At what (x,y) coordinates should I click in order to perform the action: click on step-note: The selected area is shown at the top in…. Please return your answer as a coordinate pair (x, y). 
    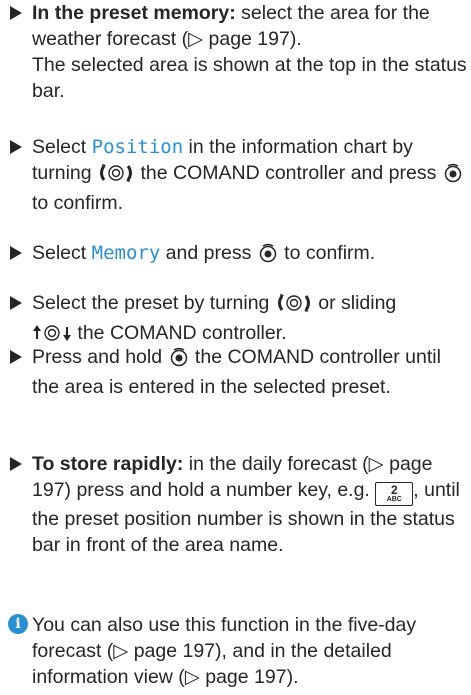
    Looking at the image, I should click on (249, 78).